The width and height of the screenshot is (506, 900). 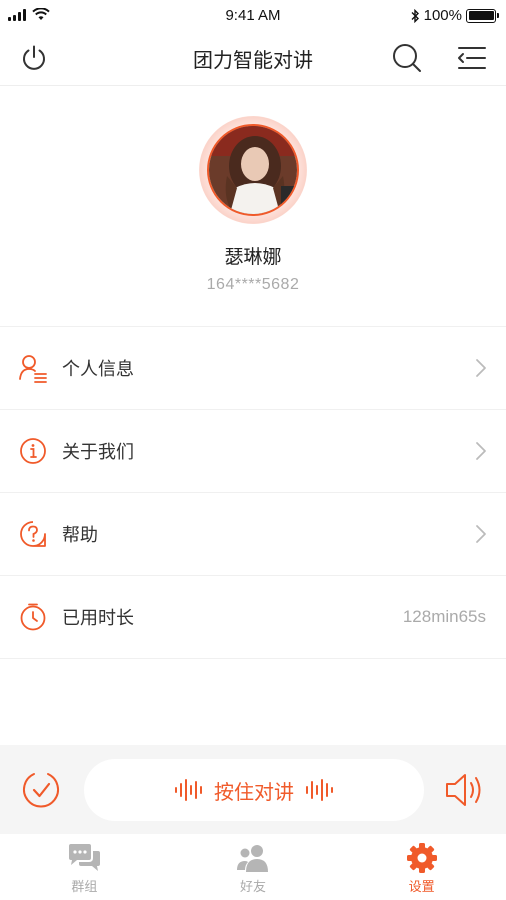 I want to click on profile-phone: 164****5682, so click(x=253, y=284).